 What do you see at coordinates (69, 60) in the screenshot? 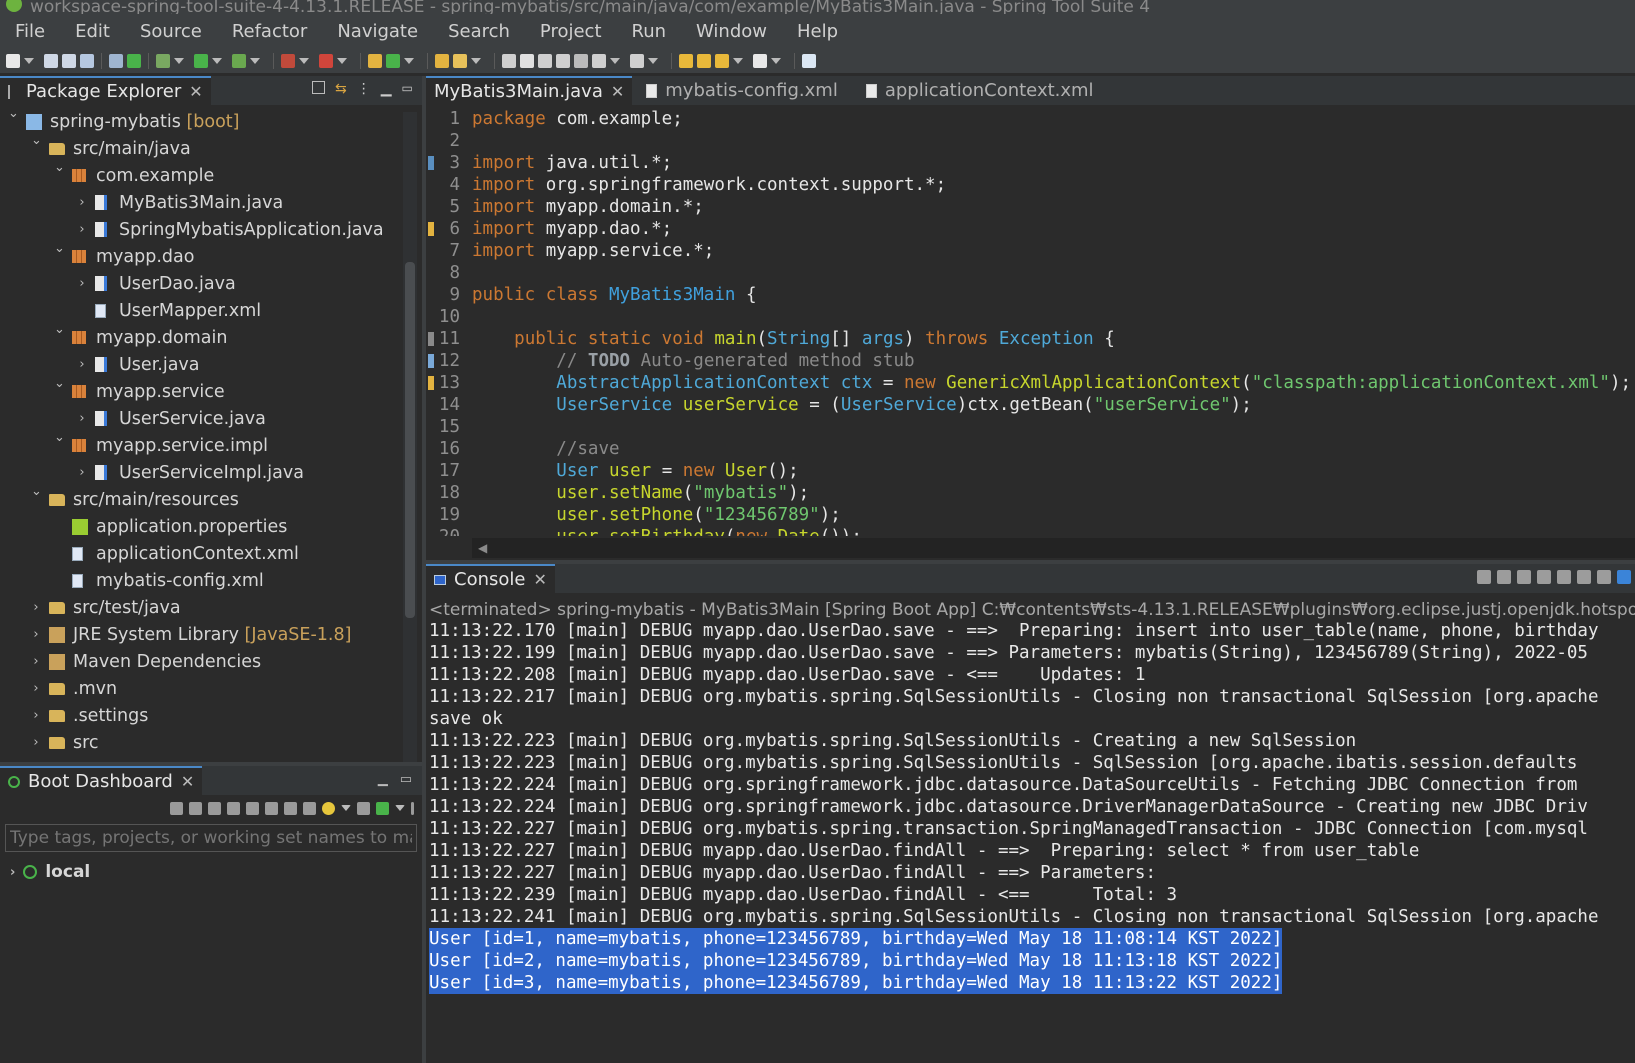
I see `save-all-icon` at bounding box center [69, 60].